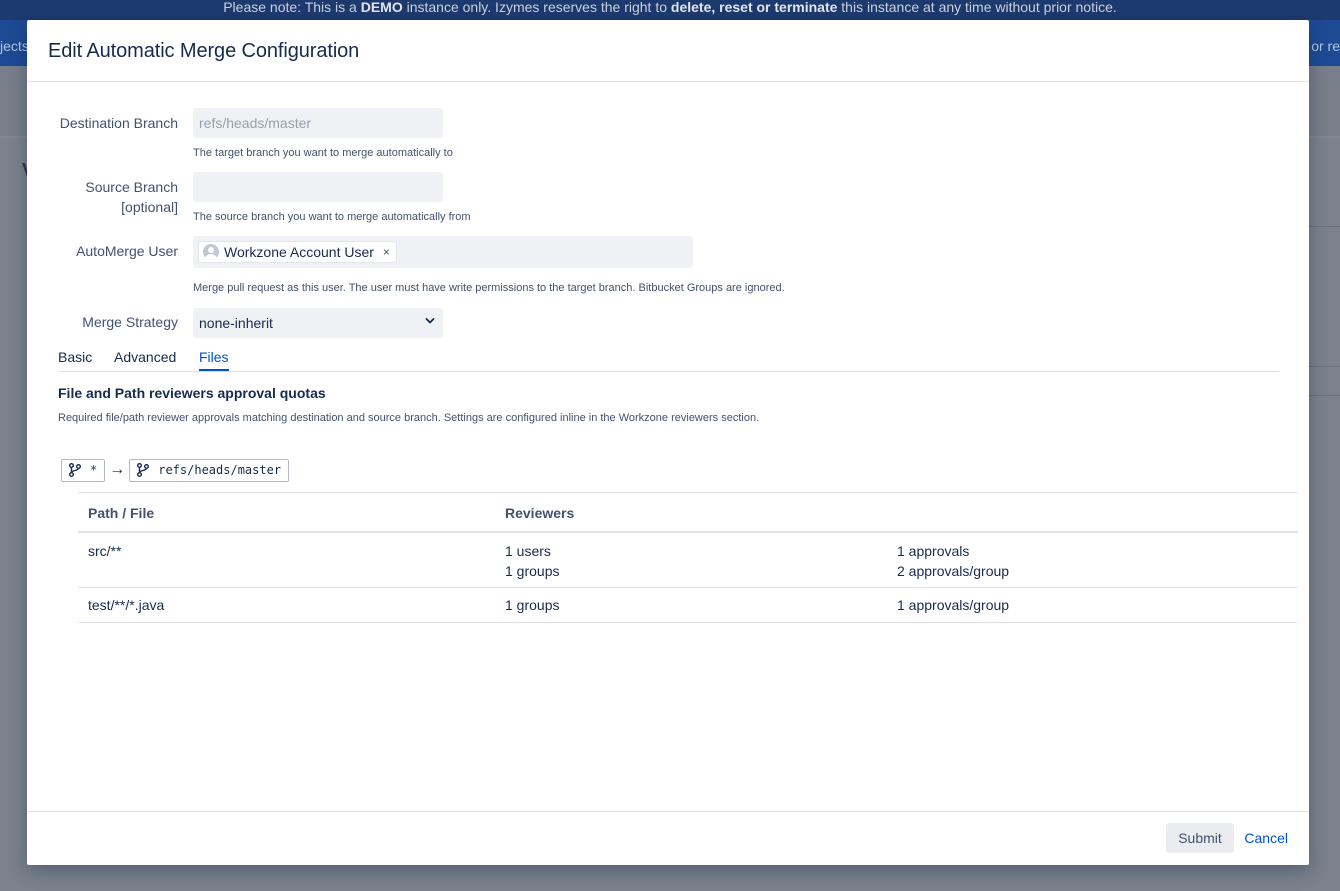 The height and width of the screenshot is (891, 1340). What do you see at coordinates (130, 322) in the screenshot?
I see `merge-strategy-label: Merge Strategy` at bounding box center [130, 322].